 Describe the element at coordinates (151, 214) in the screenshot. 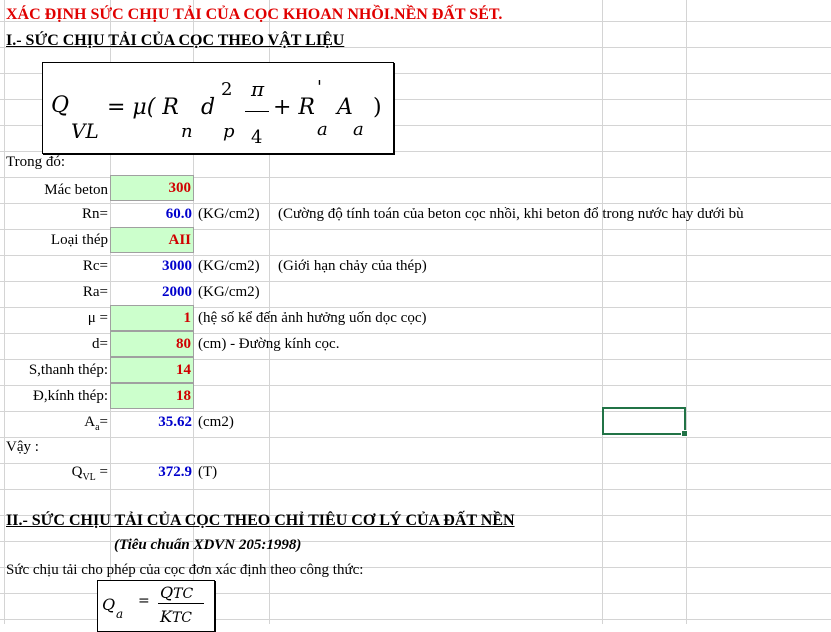

I see `rn-value: 60.0` at that location.